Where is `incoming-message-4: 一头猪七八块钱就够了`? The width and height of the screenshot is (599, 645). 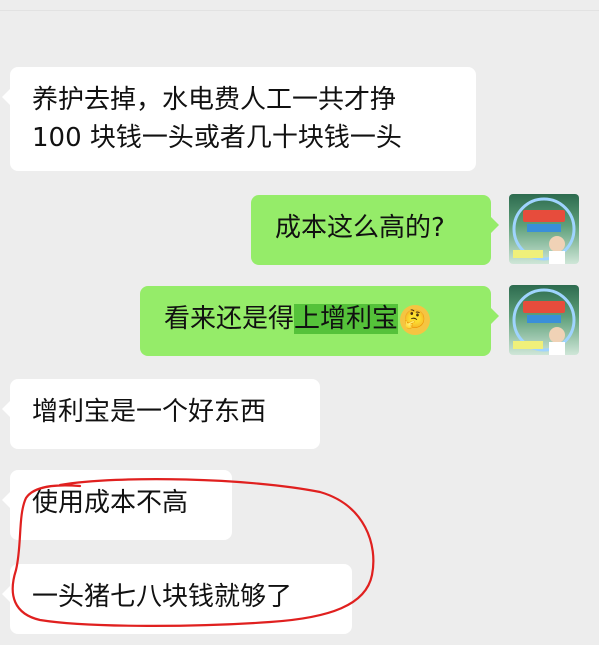
incoming-message-4: 一头猪七八块钱就够了 is located at coordinates (177, 599).